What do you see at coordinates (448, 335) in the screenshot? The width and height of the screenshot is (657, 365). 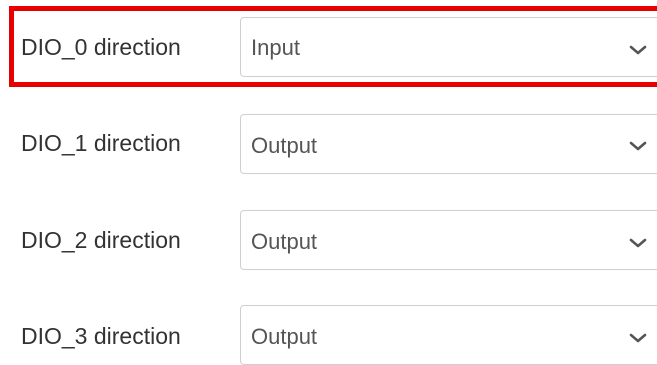 I see `dio-3-direction-select: Output` at bounding box center [448, 335].